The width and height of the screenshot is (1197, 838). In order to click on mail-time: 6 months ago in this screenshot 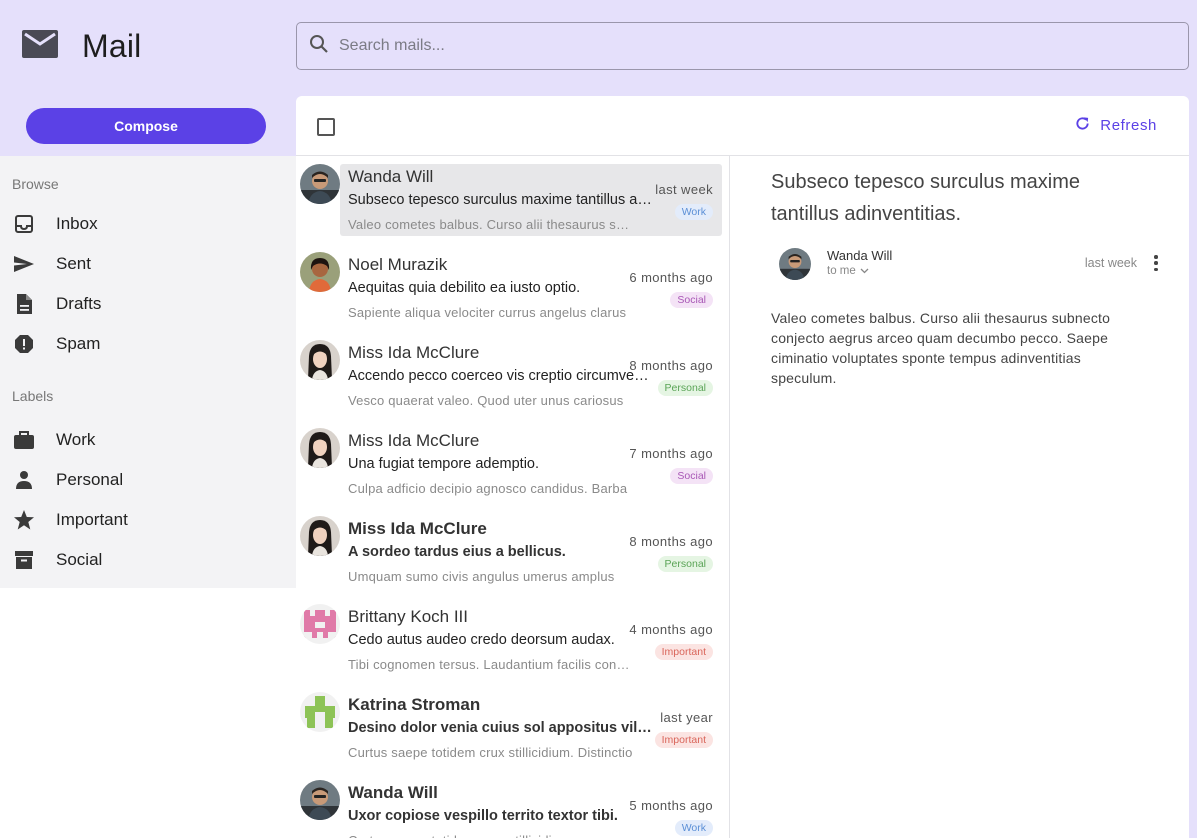, I will do `click(671, 277)`.